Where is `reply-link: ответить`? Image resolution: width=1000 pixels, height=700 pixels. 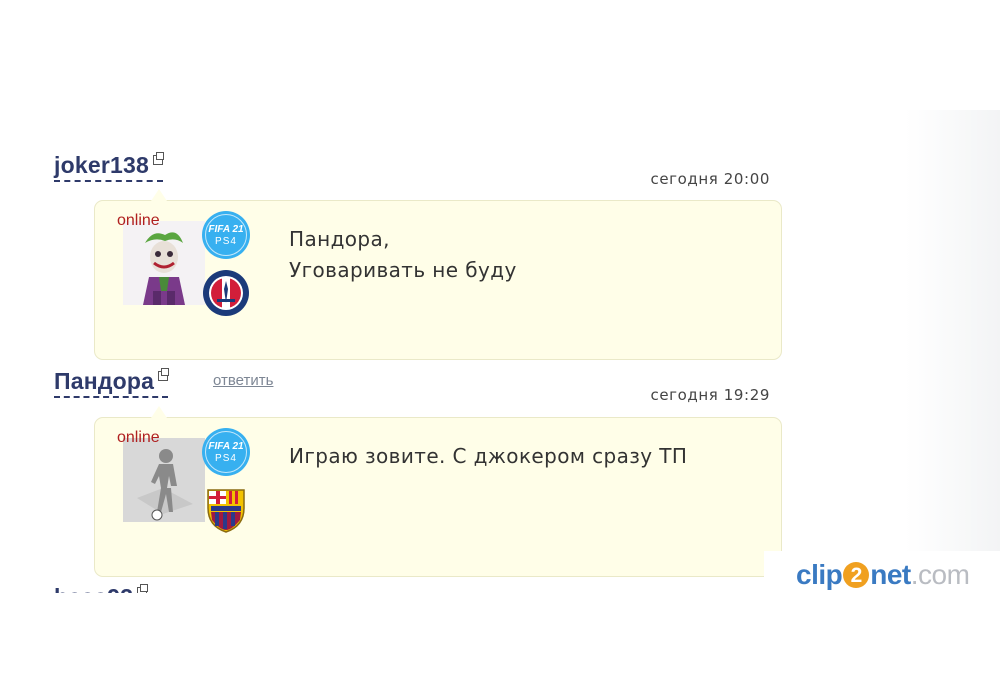 reply-link: ответить is located at coordinates (243, 380).